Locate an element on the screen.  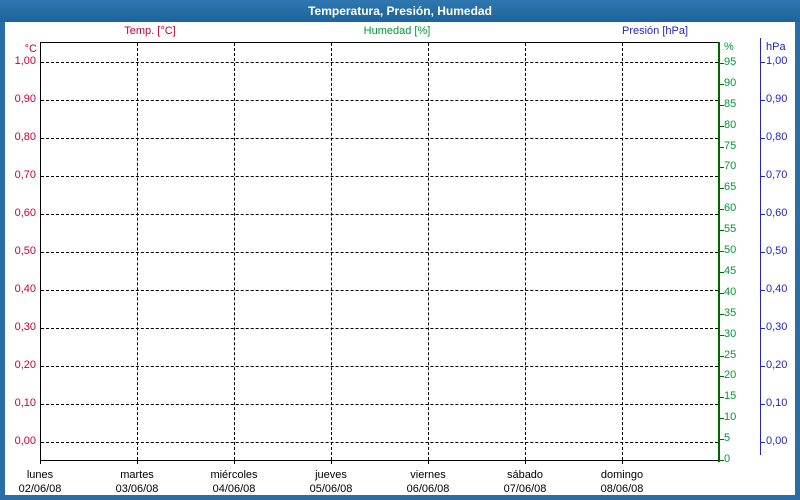
x-axis-date-label: 06/06/08 is located at coordinates (428, 489).